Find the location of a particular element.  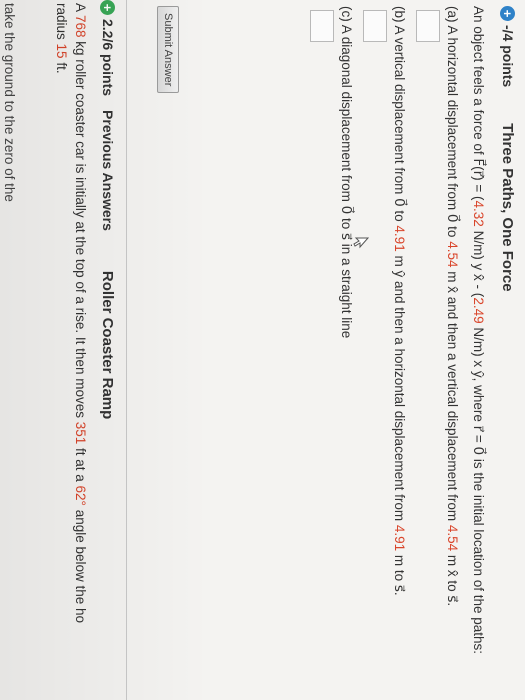

force-coef-2: 2.49 is located at coordinates (478, 310).